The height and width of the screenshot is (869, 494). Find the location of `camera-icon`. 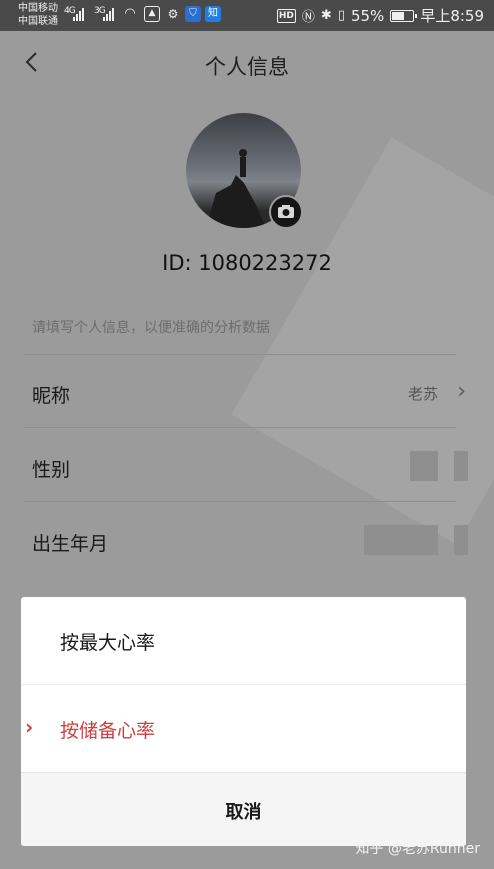

camera-icon is located at coordinates (286, 212).